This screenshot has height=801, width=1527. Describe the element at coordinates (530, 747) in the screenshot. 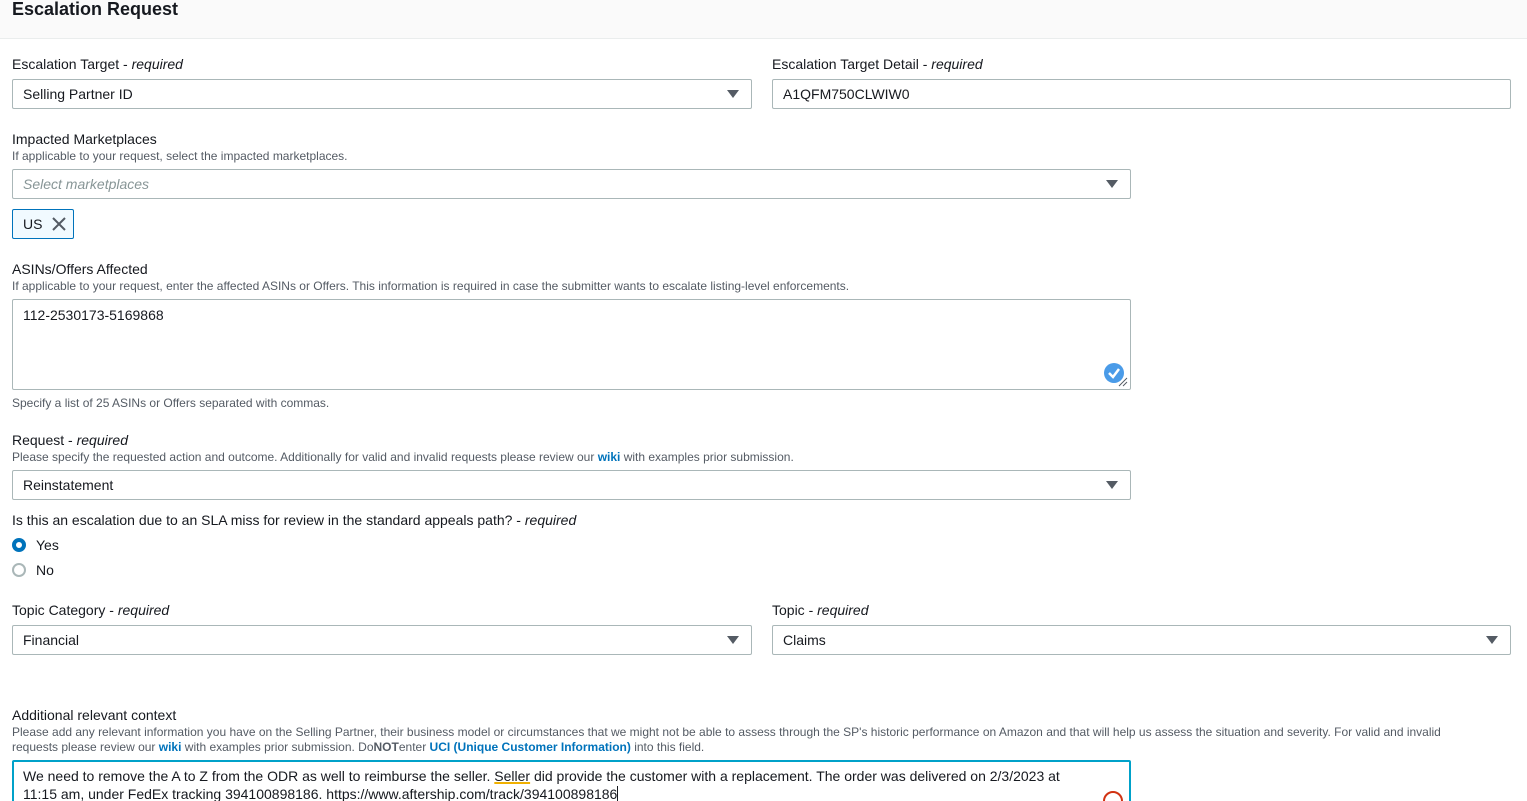

I see `uci-link: UCI (Unique Customer Information)` at that location.